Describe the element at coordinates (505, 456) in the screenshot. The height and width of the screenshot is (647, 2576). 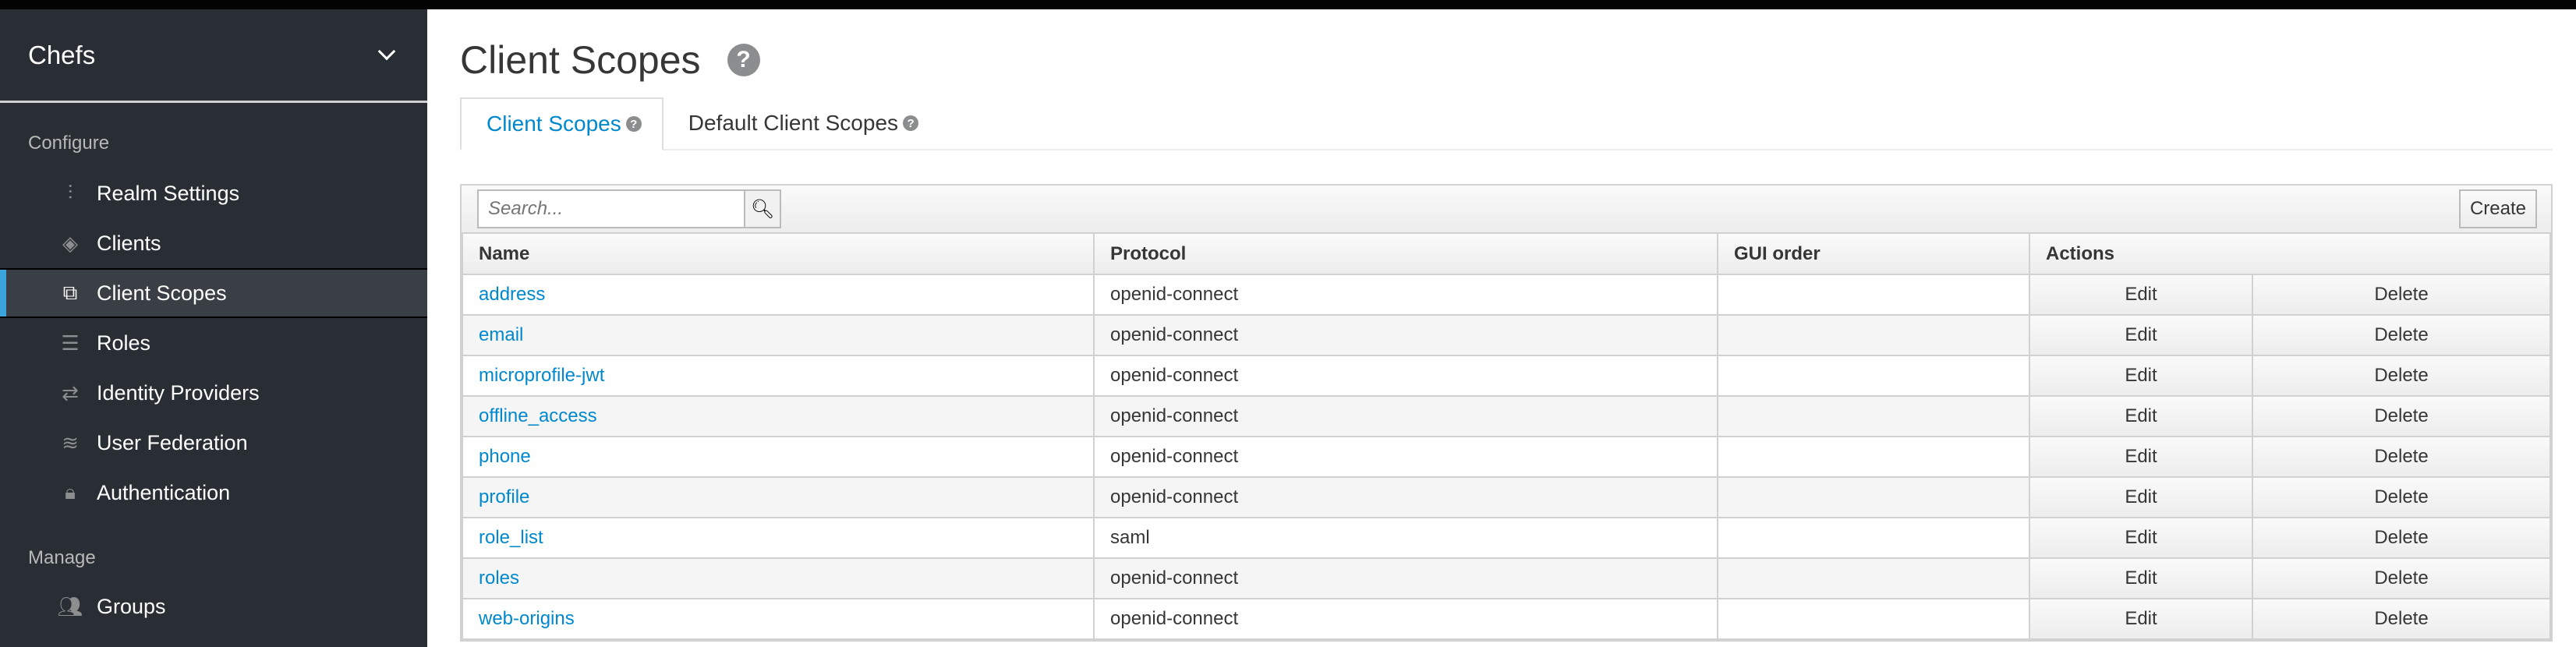
I see `scope-link: phone` at that location.